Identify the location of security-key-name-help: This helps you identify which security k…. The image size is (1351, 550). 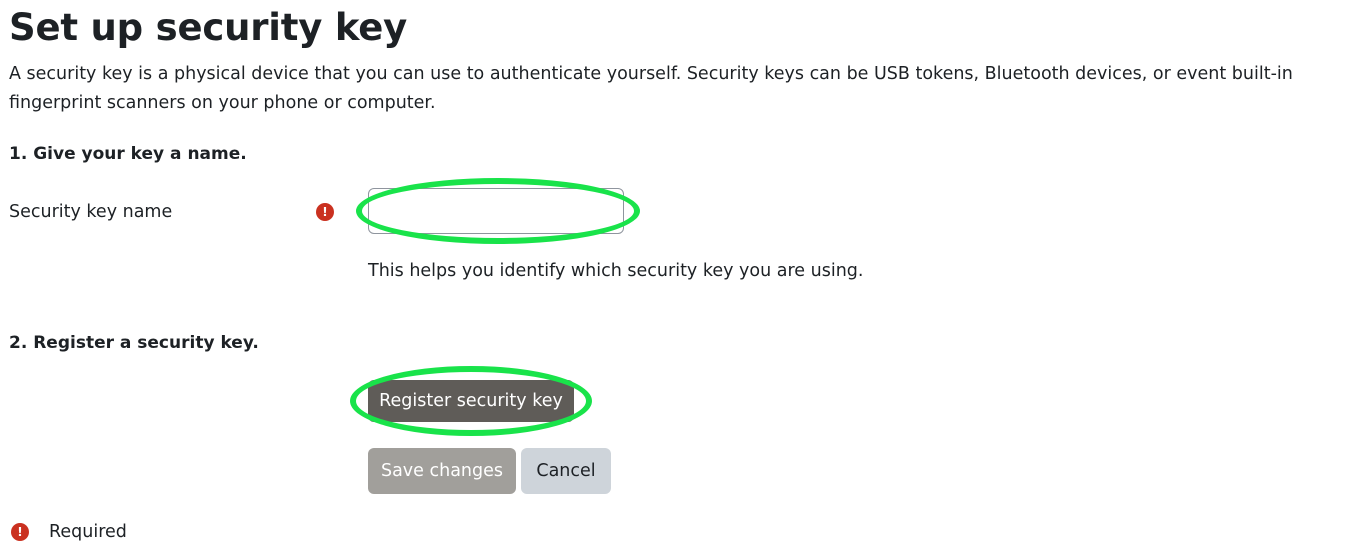
(616, 271).